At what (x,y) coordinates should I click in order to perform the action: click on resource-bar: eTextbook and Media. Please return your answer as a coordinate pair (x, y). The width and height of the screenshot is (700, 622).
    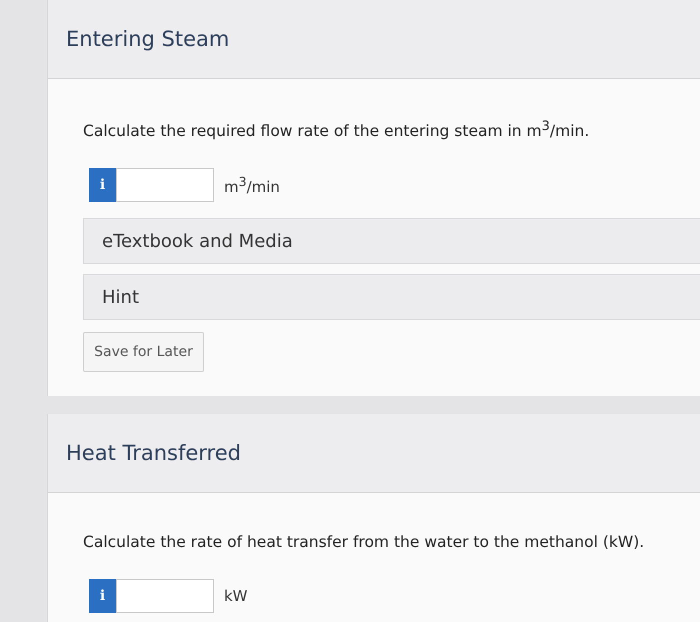
    Looking at the image, I should click on (391, 241).